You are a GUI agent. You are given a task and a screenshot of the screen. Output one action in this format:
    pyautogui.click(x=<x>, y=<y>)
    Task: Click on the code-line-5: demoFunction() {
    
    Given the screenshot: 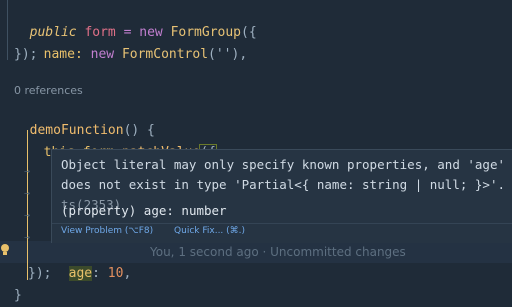 What is the action you would take?
    pyautogui.click(x=84, y=118)
    